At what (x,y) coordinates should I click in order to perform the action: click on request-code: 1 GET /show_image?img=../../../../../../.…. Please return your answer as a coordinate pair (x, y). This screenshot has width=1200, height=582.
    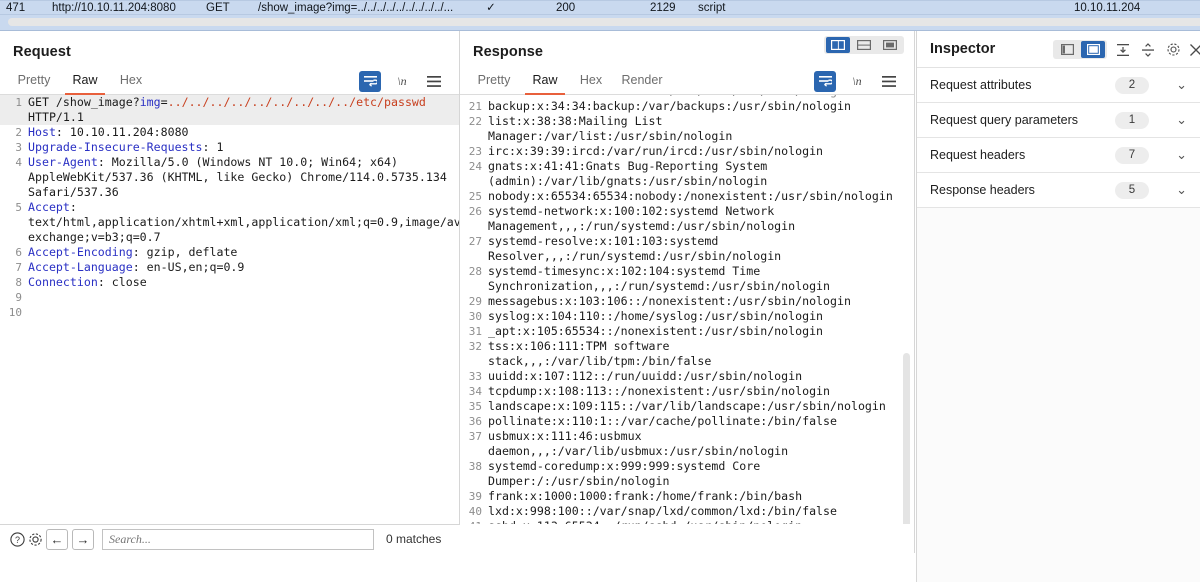
    Looking at the image, I should click on (229, 207).